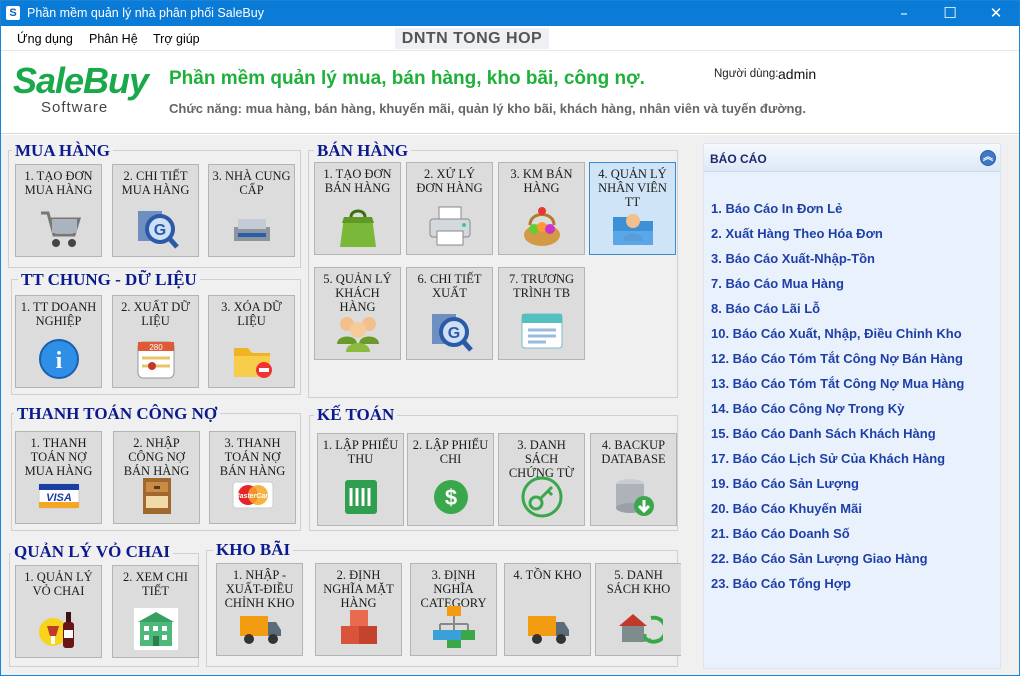 Image resolution: width=1020 pixels, height=676 pixels. I want to click on report-link: 13. Báo Cáo Tóm Tắt Công Nợ Mua Hàng, so click(837, 383).